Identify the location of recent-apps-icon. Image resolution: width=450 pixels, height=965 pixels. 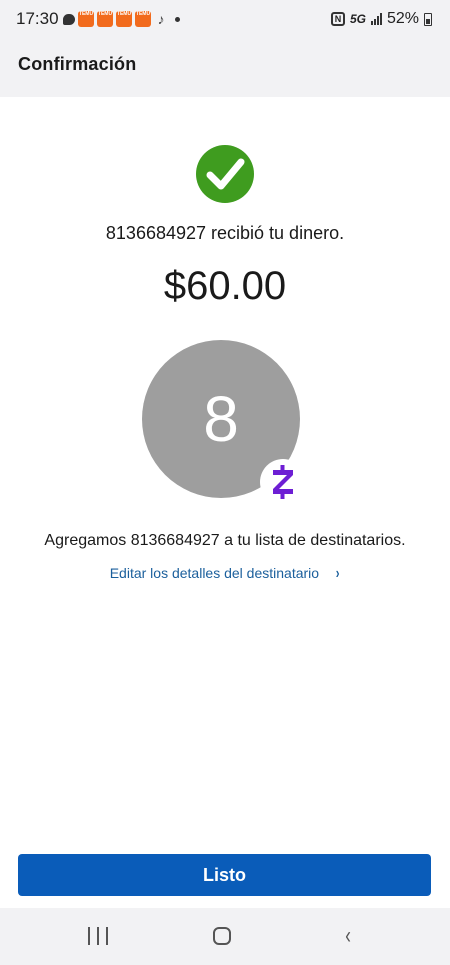
(98, 936).